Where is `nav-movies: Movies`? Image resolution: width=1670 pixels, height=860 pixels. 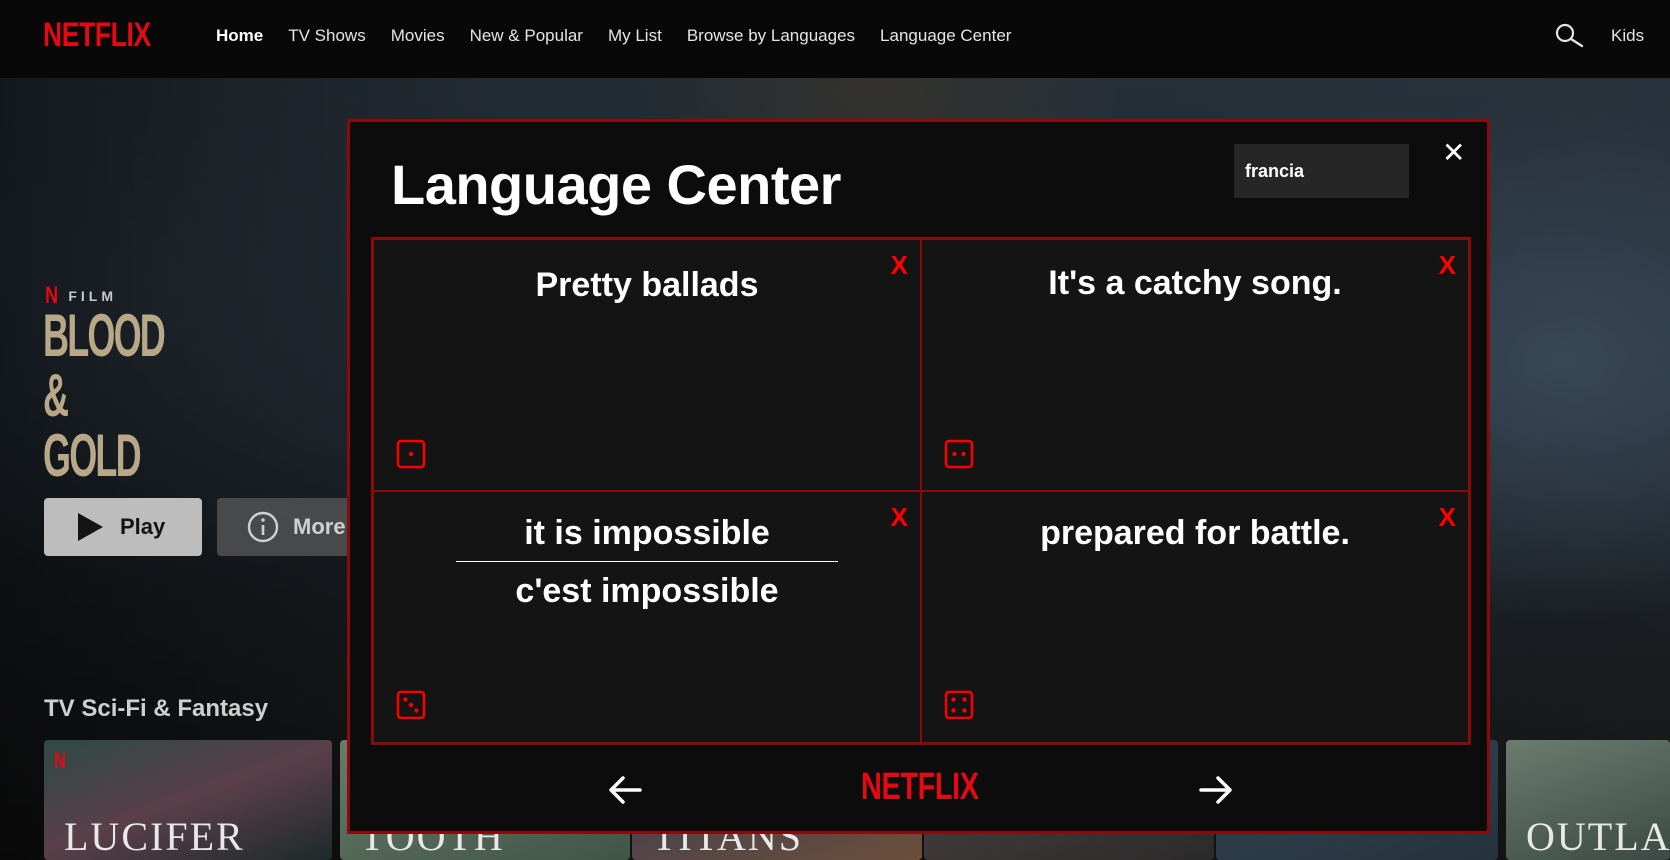
nav-movies: Movies is located at coordinates (418, 36).